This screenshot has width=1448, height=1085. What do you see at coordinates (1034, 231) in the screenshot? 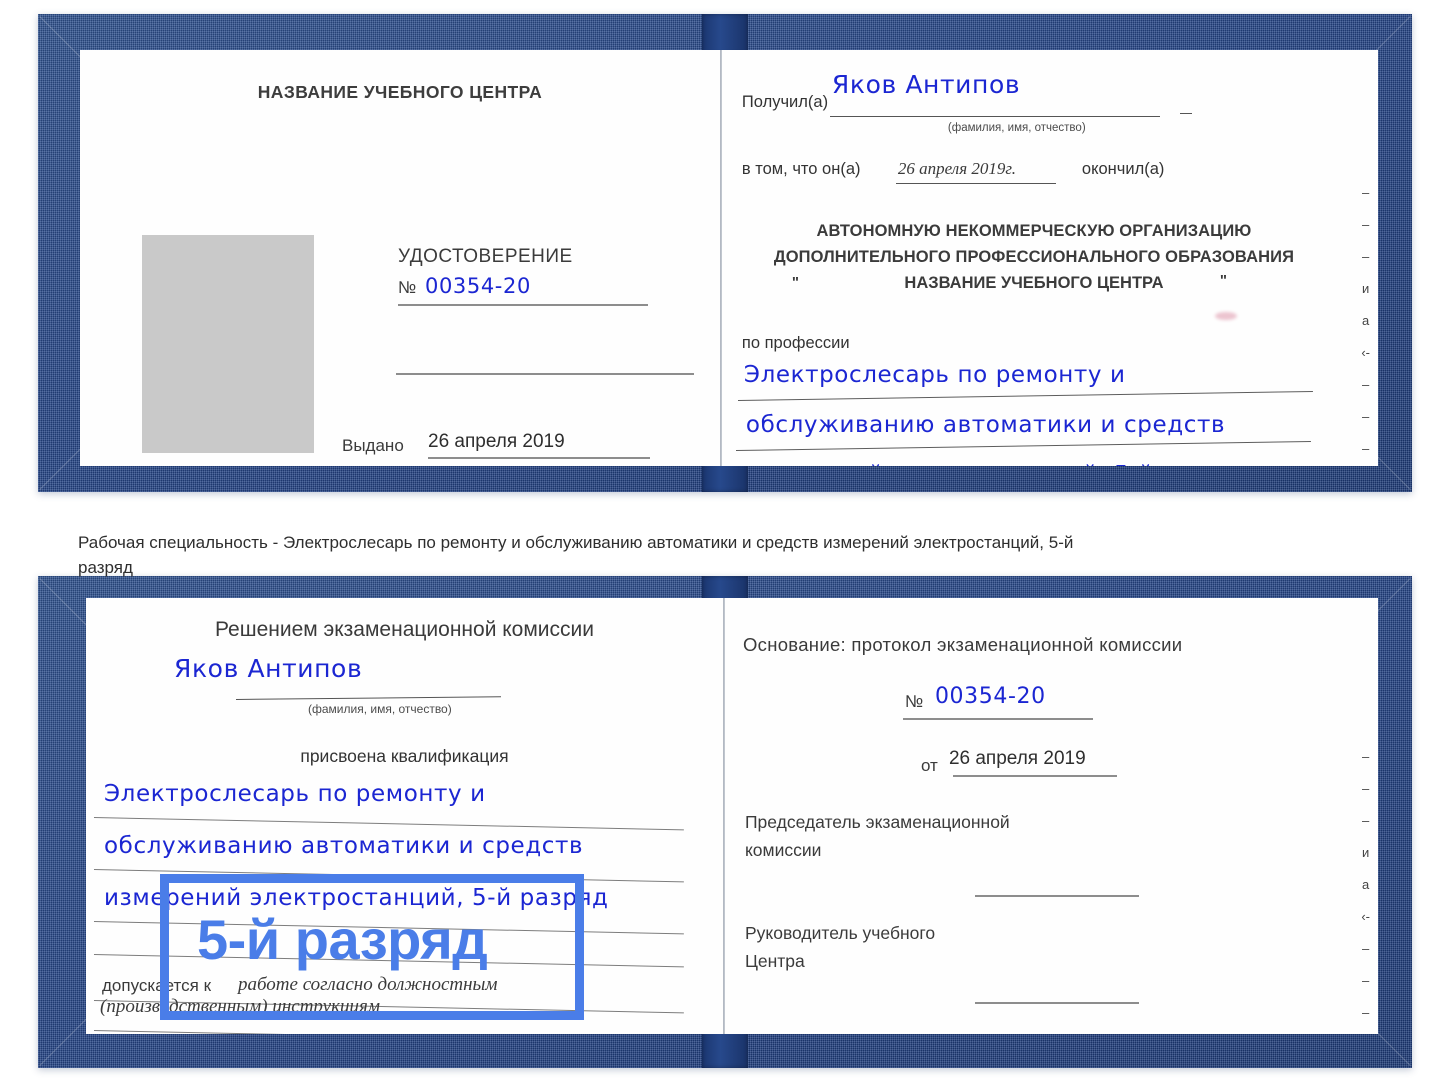
I see `organization-line-1: АВТОНОМНУЮ НЕКОММЕРЧЕСКУЮ ОРГАНИЗАЦИЮ` at bounding box center [1034, 231].